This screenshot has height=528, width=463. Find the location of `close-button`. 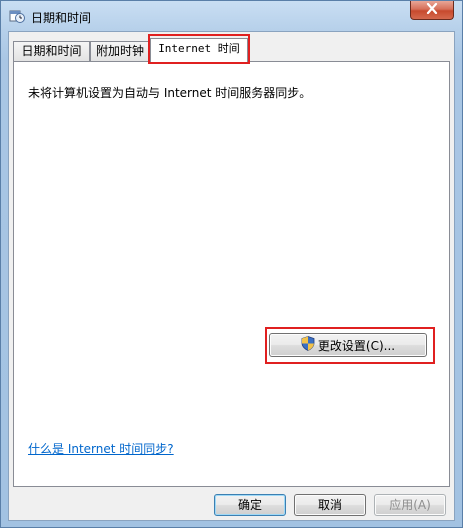

close-button is located at coordinates (432, 10).